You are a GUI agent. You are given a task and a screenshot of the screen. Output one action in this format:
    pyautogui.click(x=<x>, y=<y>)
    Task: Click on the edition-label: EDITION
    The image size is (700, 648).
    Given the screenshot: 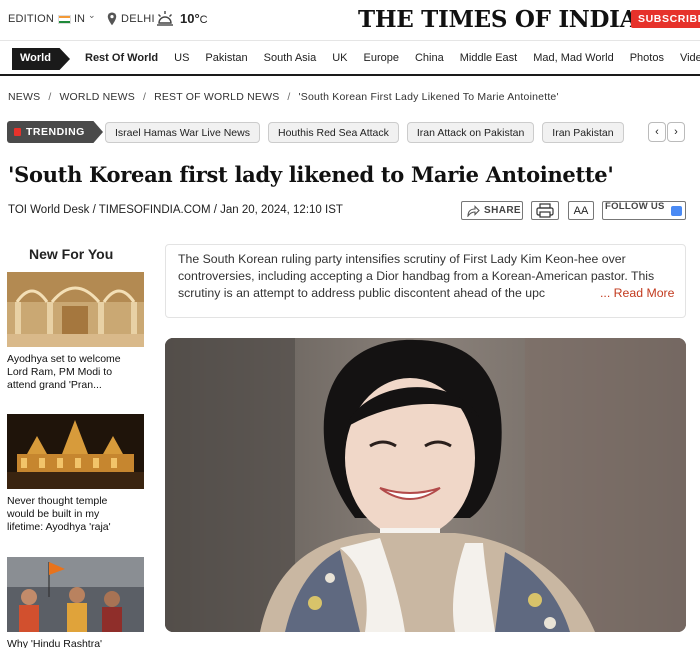 What is the action you would take?
    pyautogui.click(x=31, y=19)
    